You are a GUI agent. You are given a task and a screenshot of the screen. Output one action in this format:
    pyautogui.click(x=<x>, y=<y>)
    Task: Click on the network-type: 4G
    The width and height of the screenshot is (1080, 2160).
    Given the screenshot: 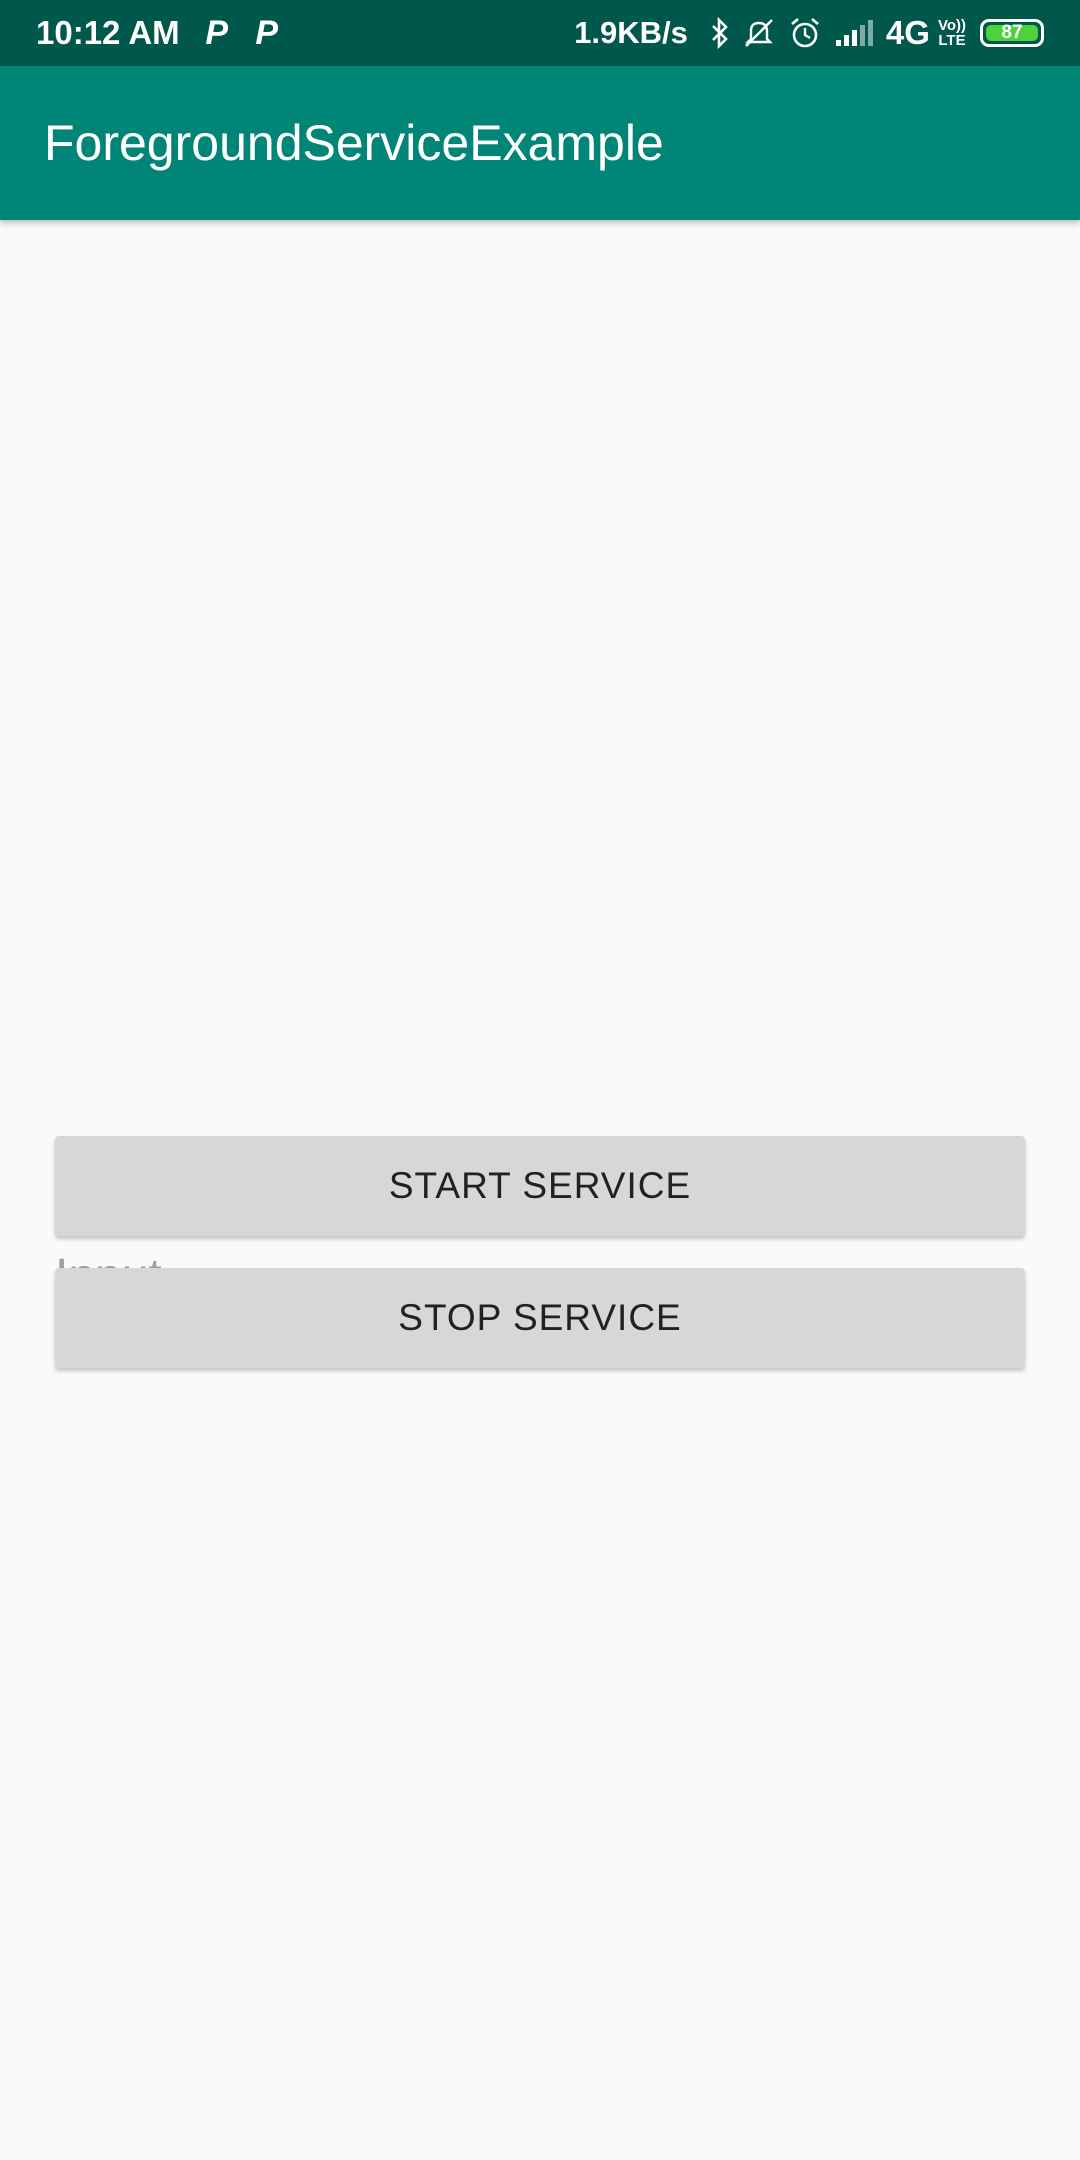 What is the action you would take?
    pyautogui.click(x=907, y=32)
    